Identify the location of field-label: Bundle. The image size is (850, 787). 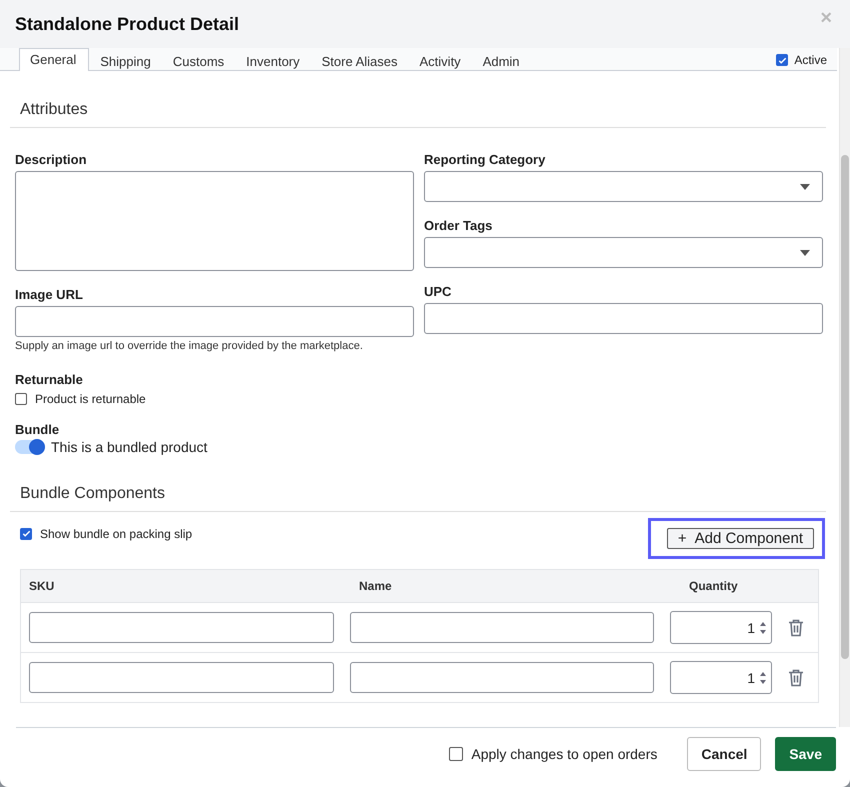
(37, 429).